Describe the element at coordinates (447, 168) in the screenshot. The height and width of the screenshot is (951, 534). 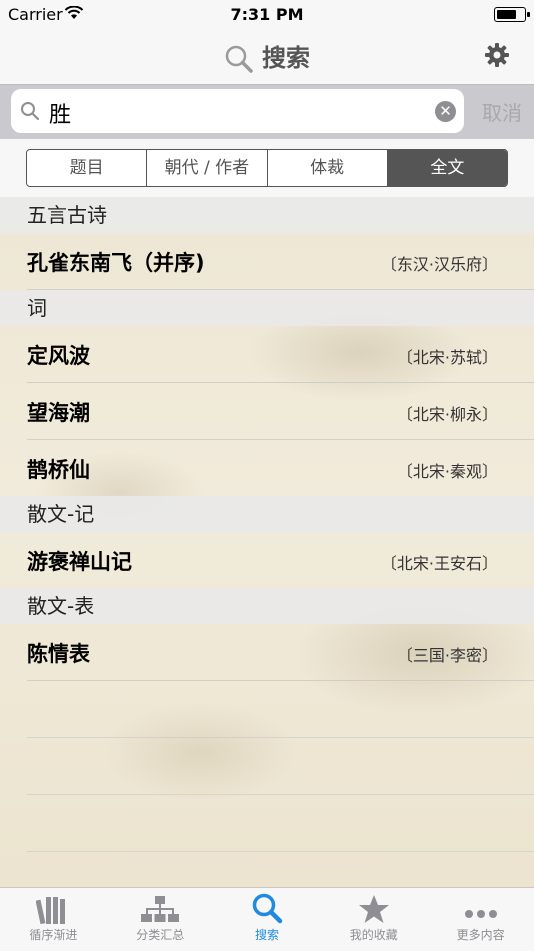
I see `segment-full-text: 全文` at that location.